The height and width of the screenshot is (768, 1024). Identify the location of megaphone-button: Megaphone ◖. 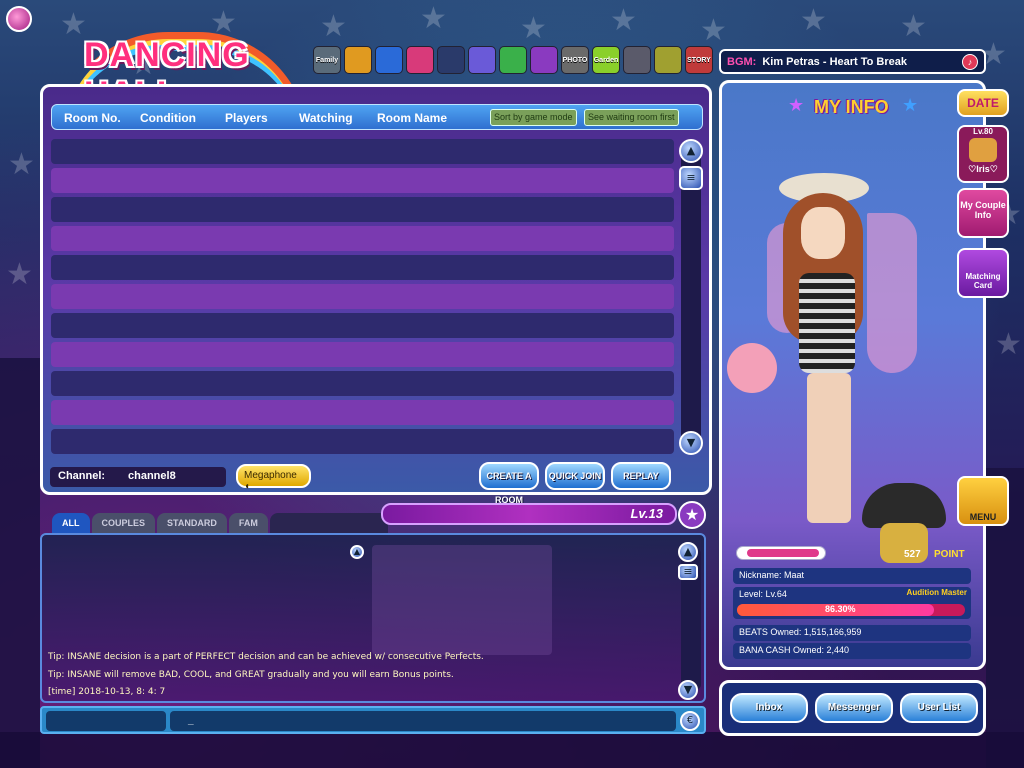
(273, 478).